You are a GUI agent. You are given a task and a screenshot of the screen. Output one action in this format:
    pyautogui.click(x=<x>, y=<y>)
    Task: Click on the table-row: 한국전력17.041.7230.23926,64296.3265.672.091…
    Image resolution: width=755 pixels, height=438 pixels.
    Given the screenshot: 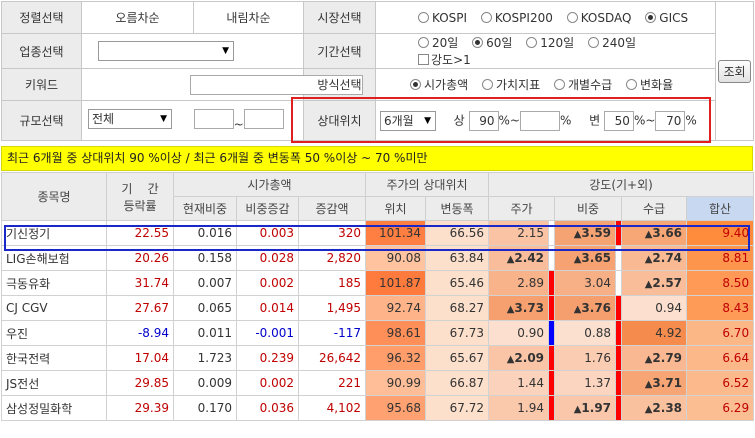 What is the action you would take?
    pyautogui.click(x=378, y=358)
    